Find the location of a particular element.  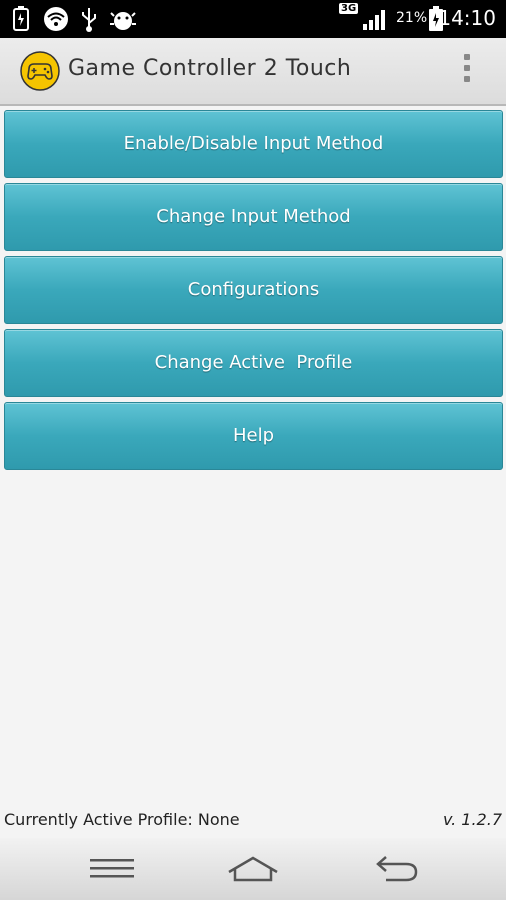

signal-icon is located at coordinates (374, 20).